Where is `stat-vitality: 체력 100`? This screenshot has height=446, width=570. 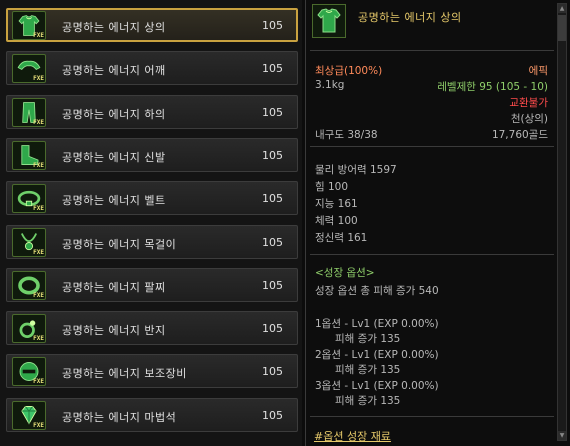 stat-vitality: 체력 100 is located at coordinates (336, 221).